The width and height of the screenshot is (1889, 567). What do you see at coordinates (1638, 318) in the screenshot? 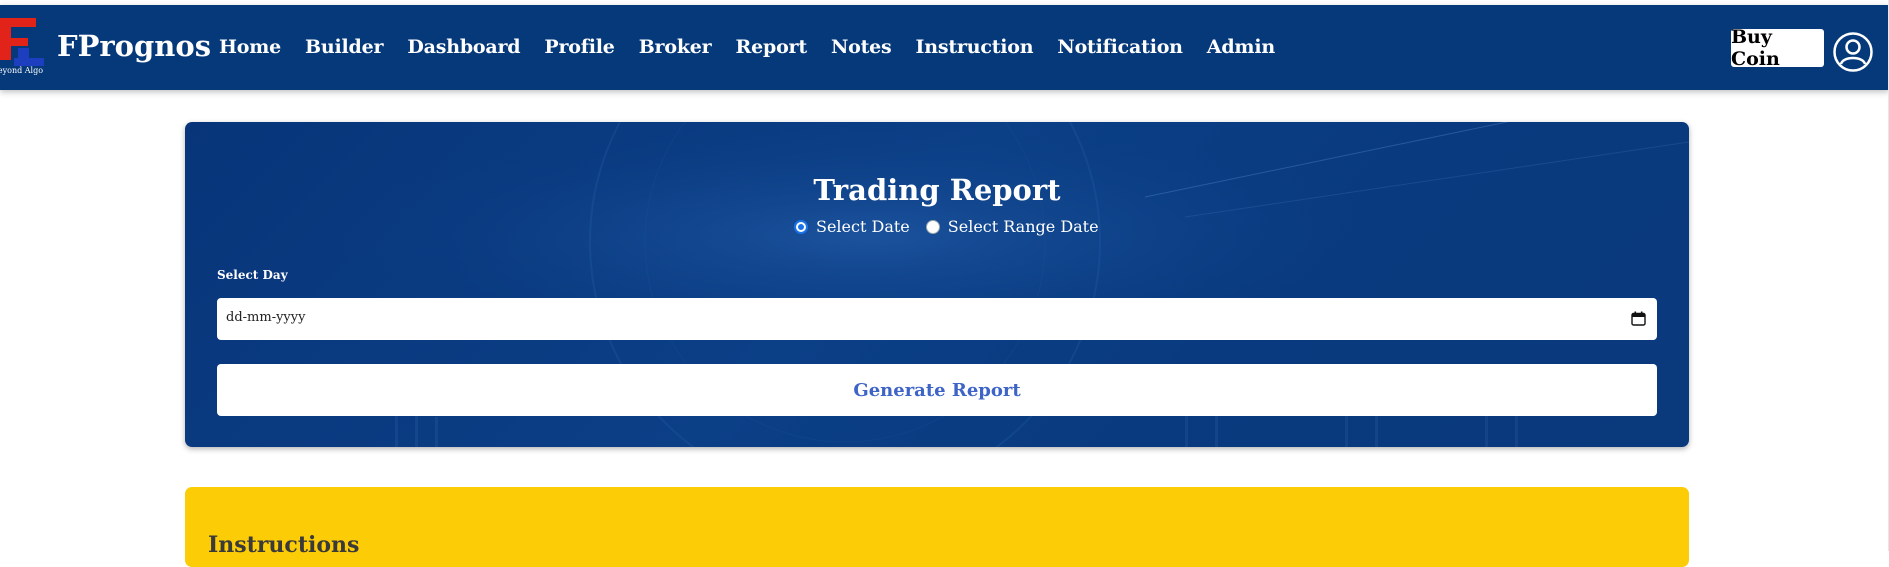
I see `calendar-icon` at bounding box center [1638, 318].